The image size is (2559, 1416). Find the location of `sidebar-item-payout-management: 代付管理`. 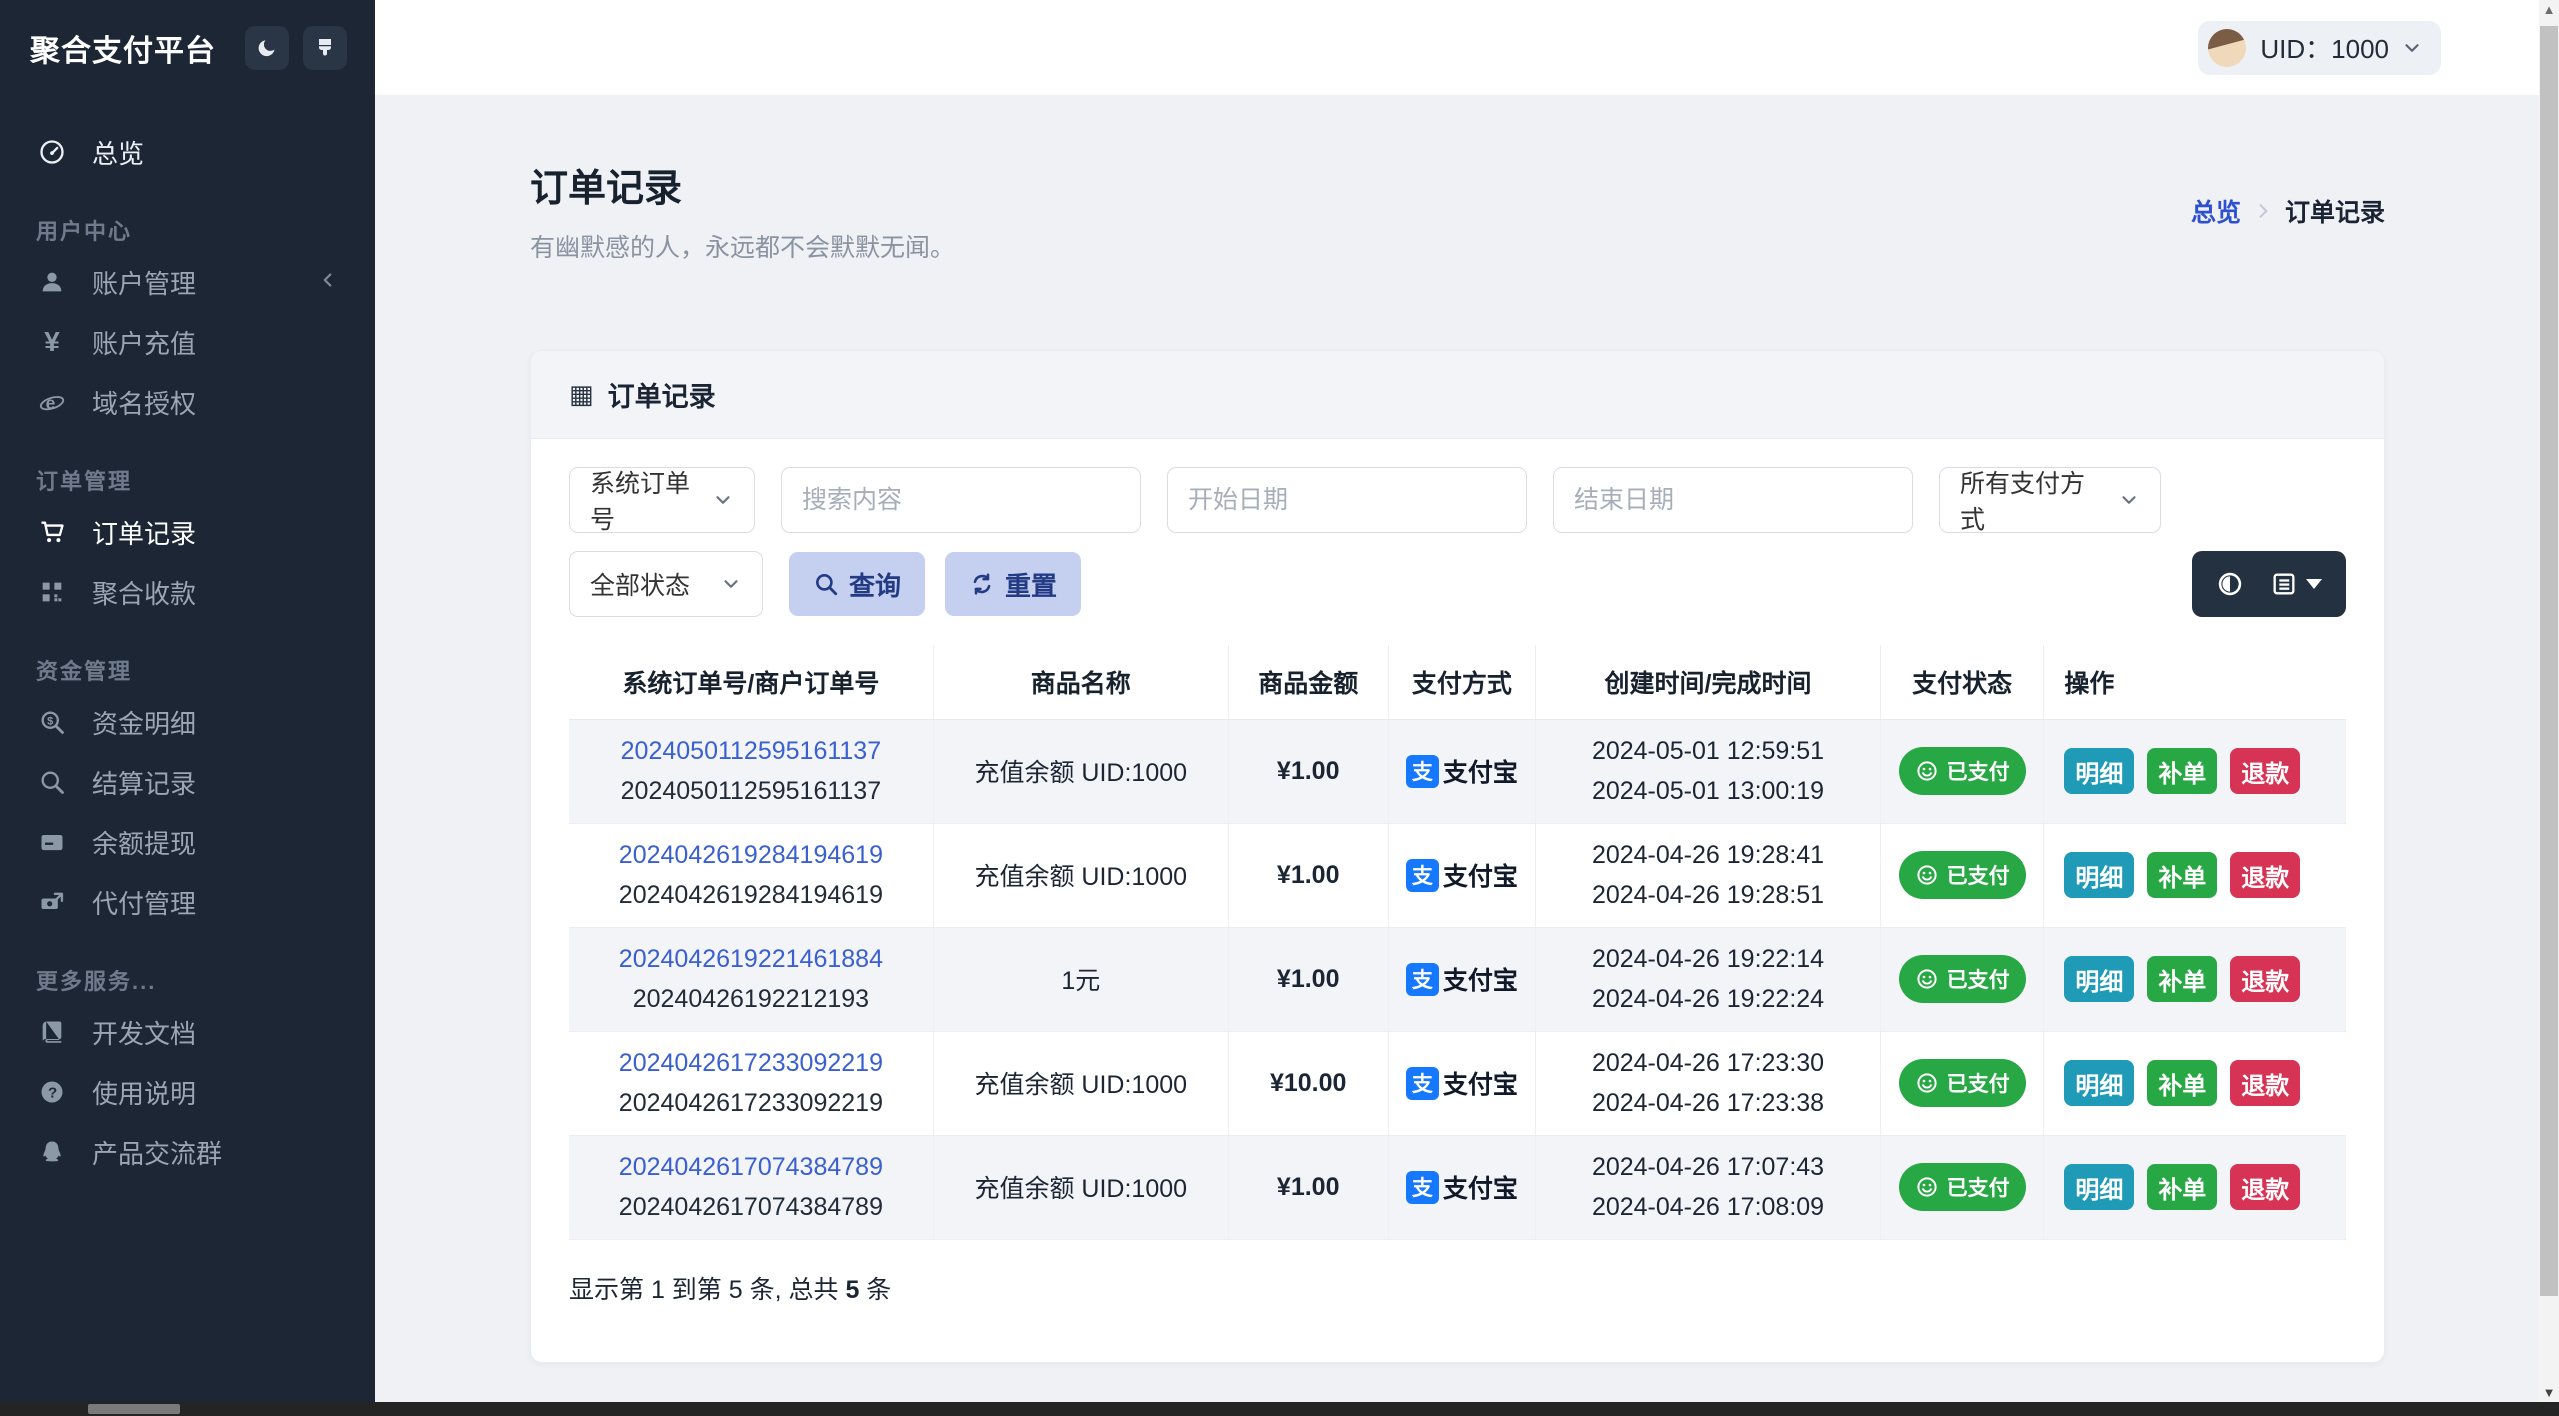

sidebar-item-payout-management: 代付管理 is located at coordinates (187, 902).